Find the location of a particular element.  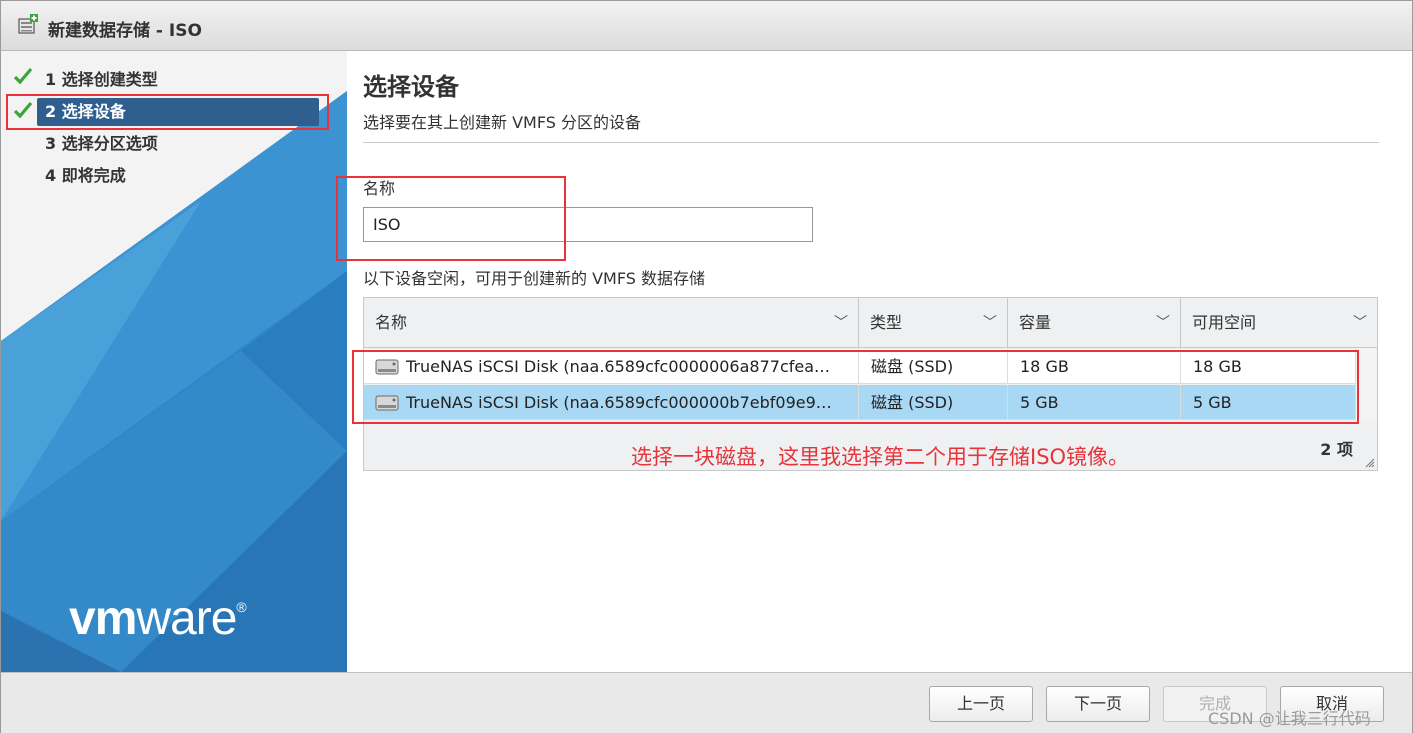

step-label: 1 选择创建类型 is located at coordinates (101, 79).